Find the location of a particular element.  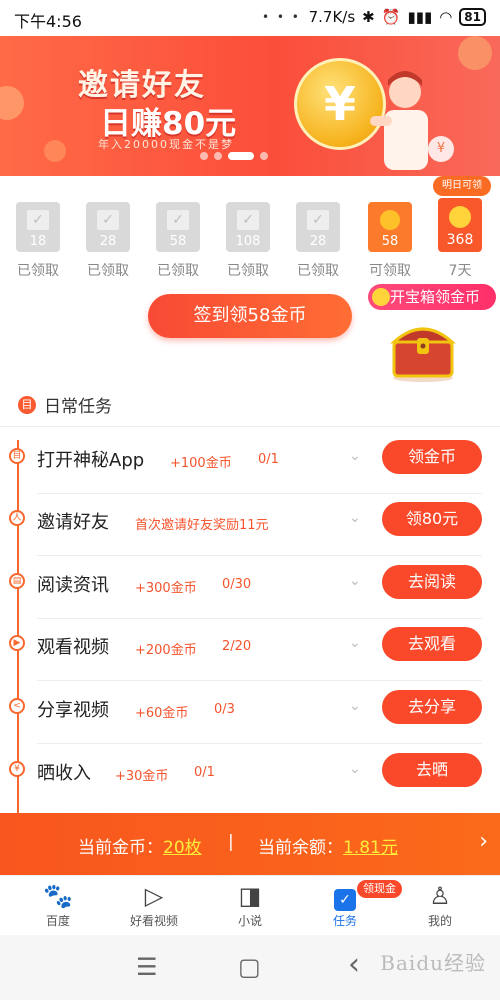

checkin-day: ✓ 108 已领取 is located at coordinates (248, 241).